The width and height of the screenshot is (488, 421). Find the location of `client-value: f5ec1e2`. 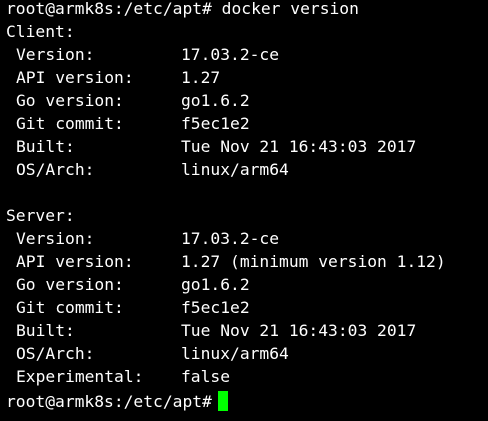

client-value: f5ec1e2 is located at coordinates (215, 124).